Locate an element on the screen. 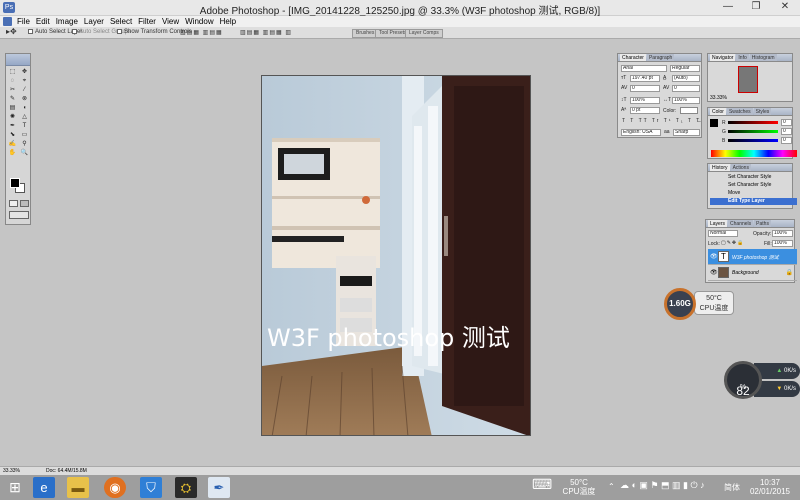 This screenshot has height=500, width=800. menu-window: Window is located at coordinates (199, 21).